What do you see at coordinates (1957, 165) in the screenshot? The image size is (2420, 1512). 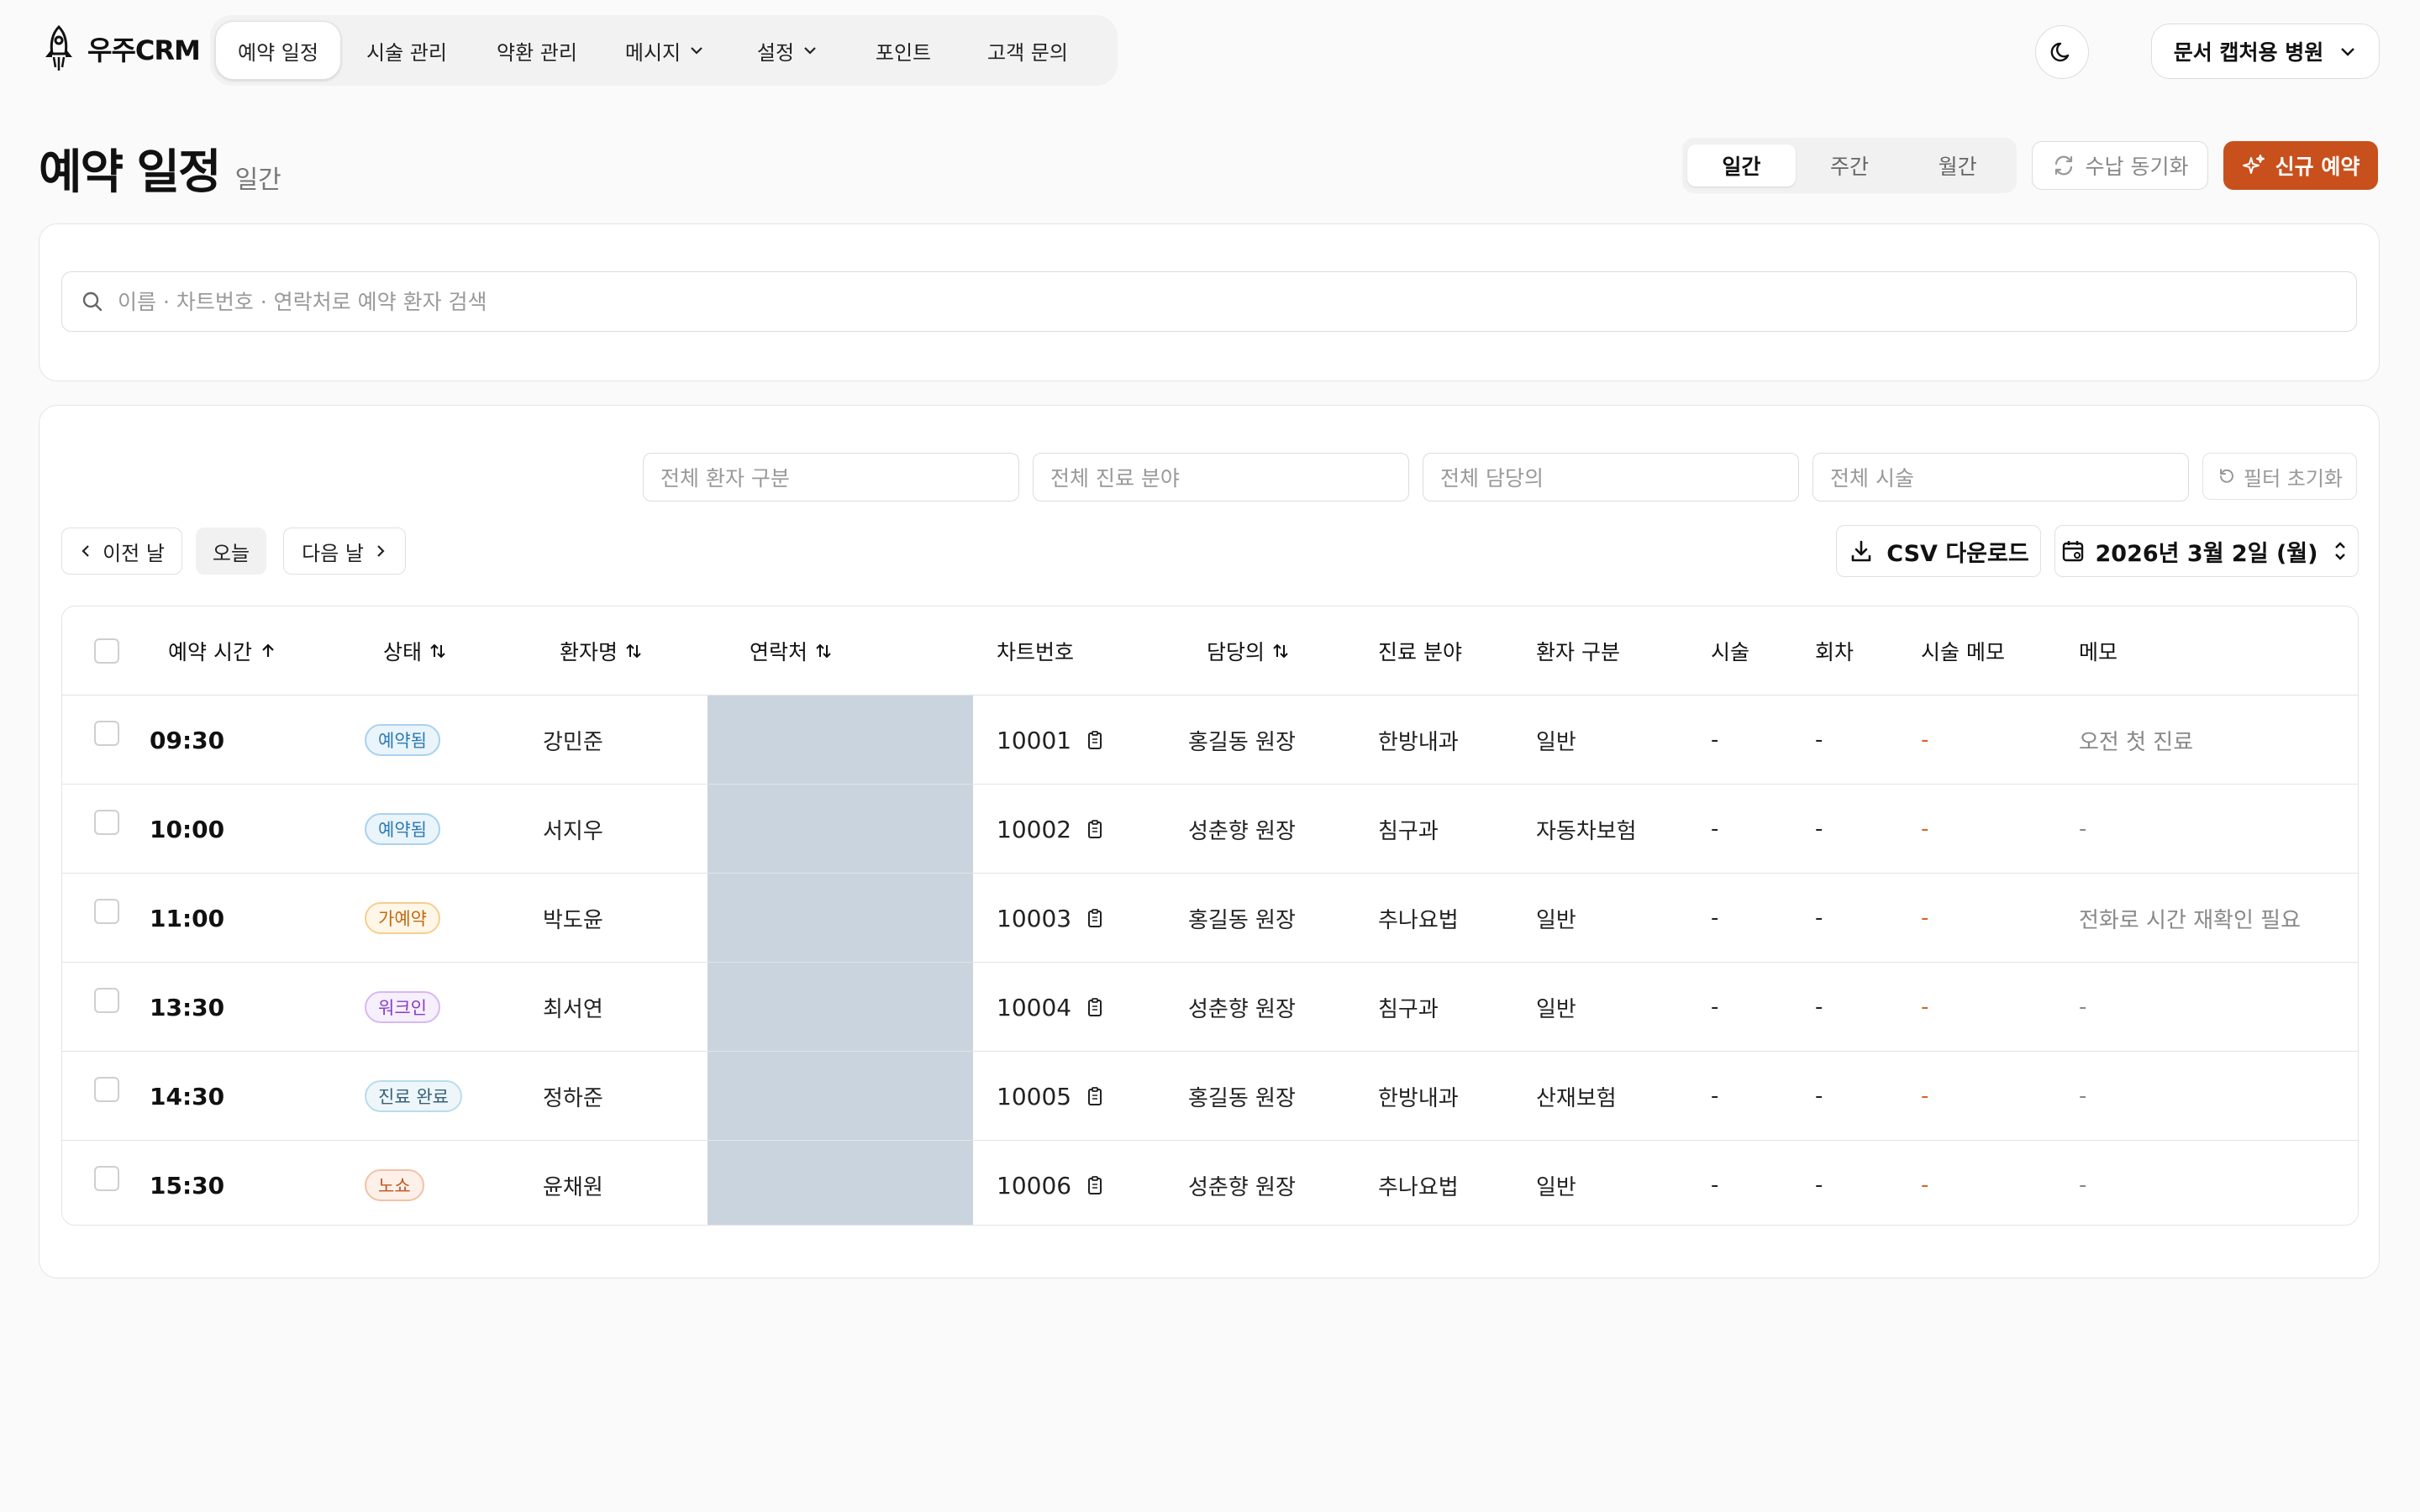 I see `view-option-monthly: 월간` at bounding box center [1957, 165].